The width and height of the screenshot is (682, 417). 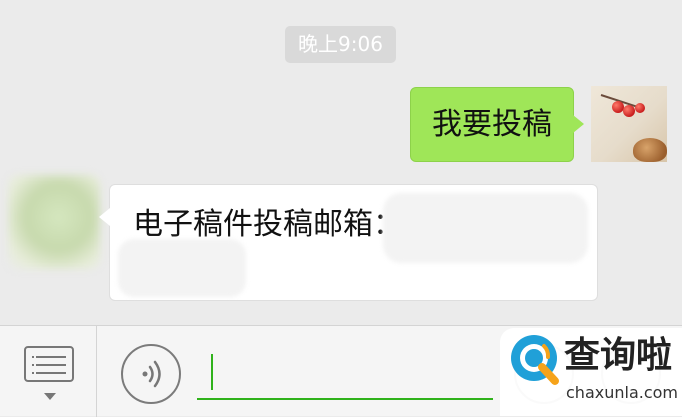 I want to click on watermark-url: chaxunla.com, so click(x=622, y=392).